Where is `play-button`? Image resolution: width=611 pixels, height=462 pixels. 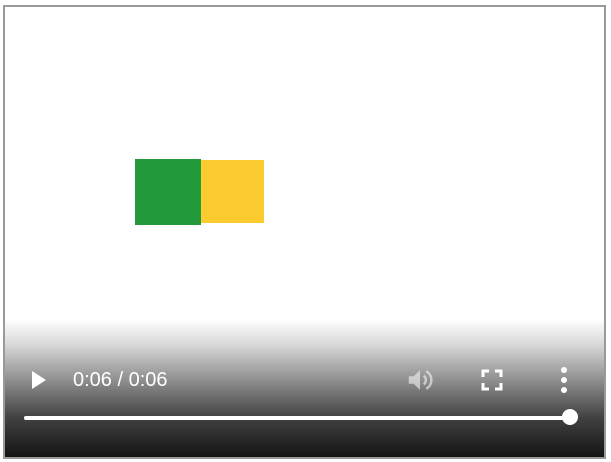 play-button is located at coordinates (38, 380).